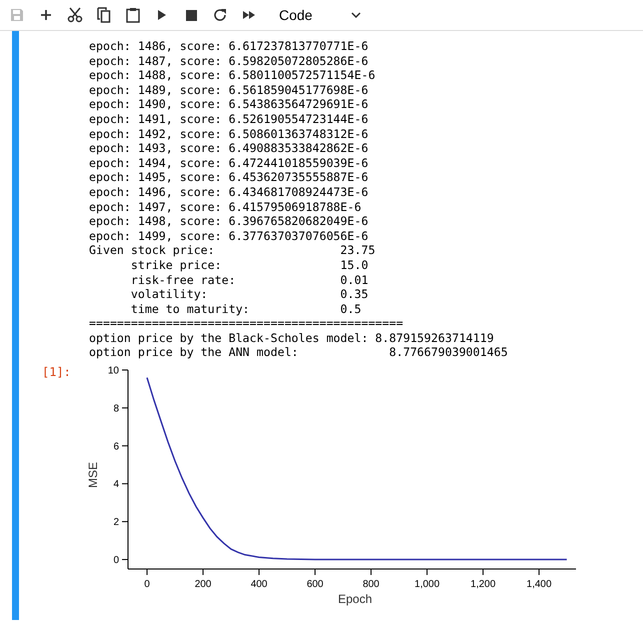  I want to click on x-tick-label: 1,400, so click(539, 584).